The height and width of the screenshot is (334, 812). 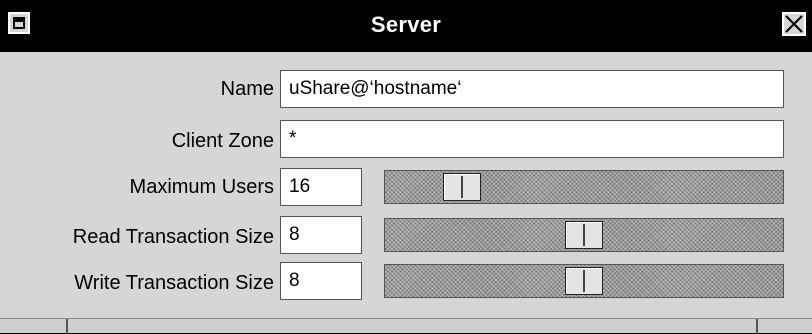 I want to click on write-transaction-size-input: 8, so click(x=321, y=281).